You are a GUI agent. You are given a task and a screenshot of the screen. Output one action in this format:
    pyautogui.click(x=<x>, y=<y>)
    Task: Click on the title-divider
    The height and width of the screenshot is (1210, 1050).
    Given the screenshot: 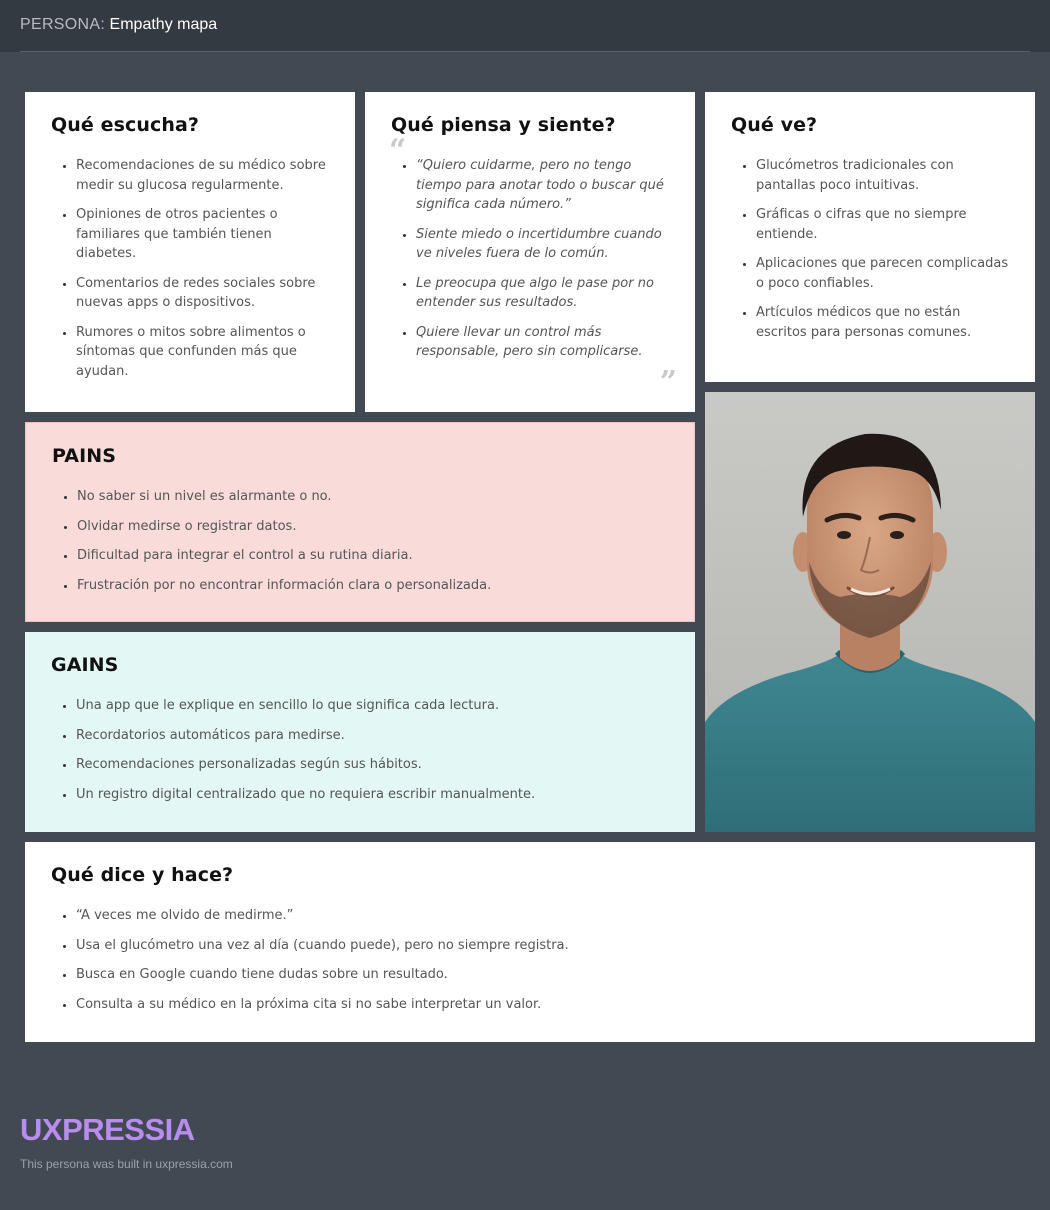 What is the action you would take?
    pyautogui.click(x=525, y=51)
    